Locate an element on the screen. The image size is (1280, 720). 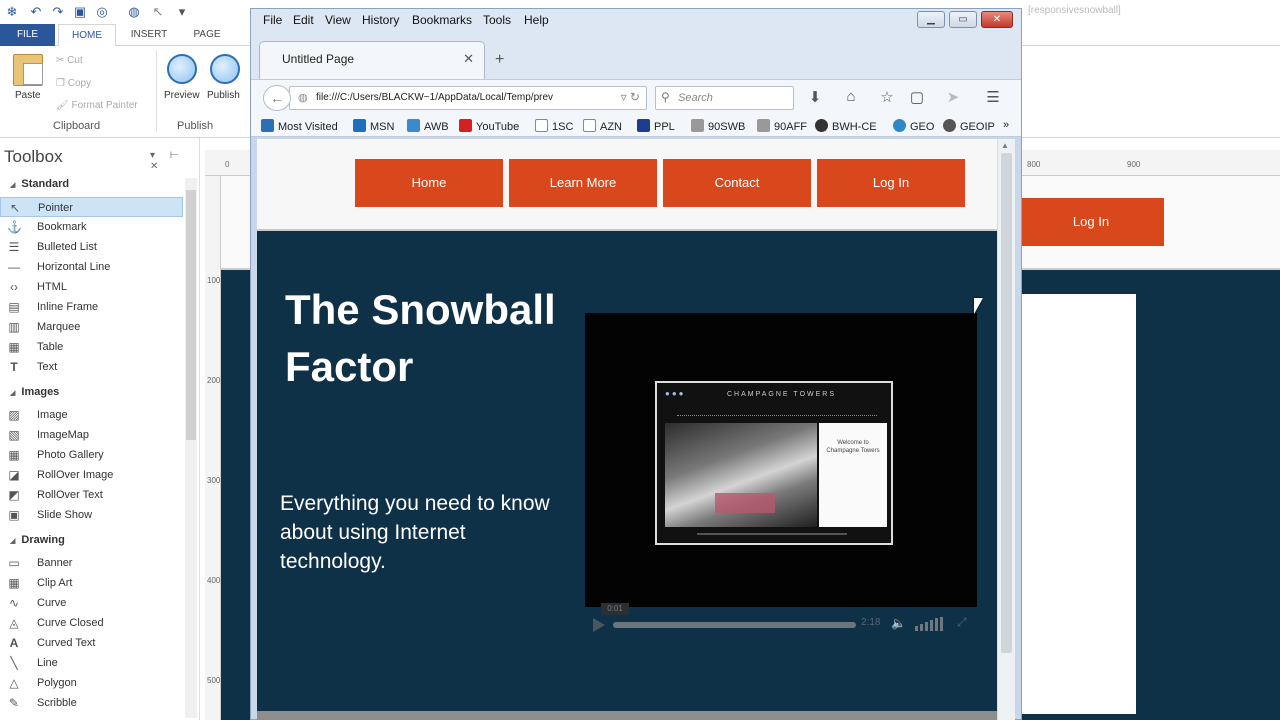
bookmark-geo: GEO is located at coordinates (913, 126).